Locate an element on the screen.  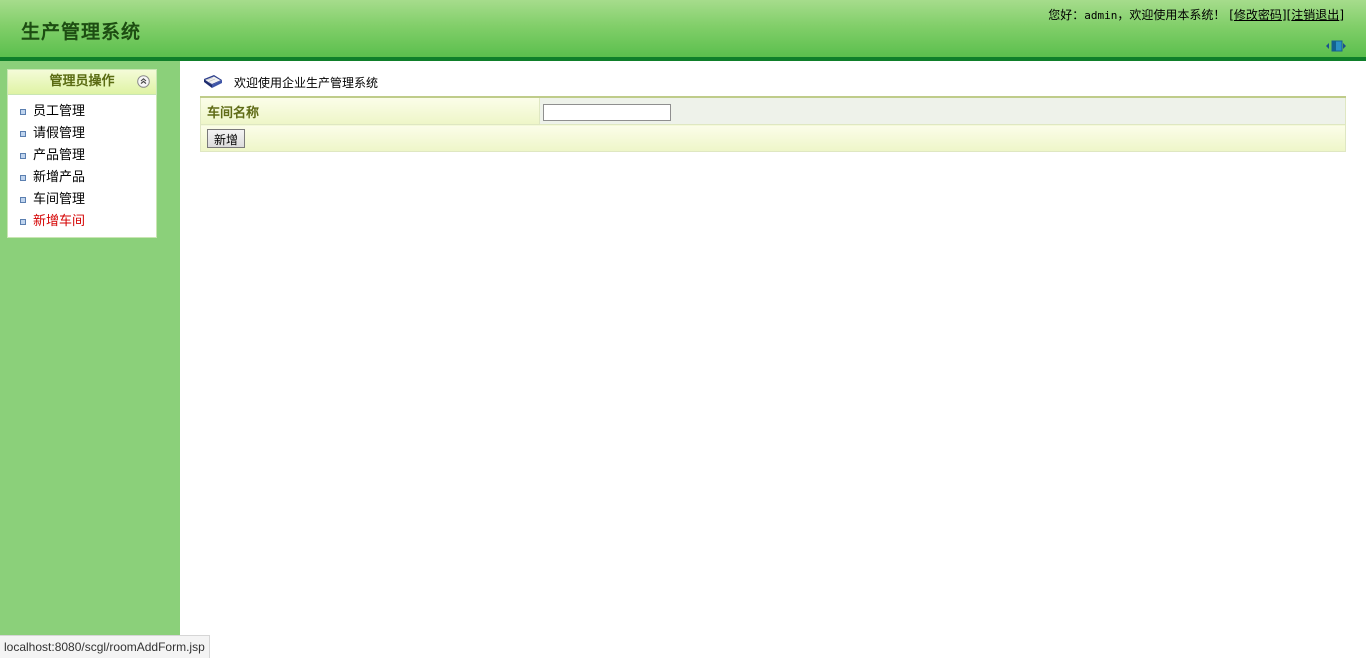
sidebar-item-label: 车间管理 is located at coordinates (59, 199).